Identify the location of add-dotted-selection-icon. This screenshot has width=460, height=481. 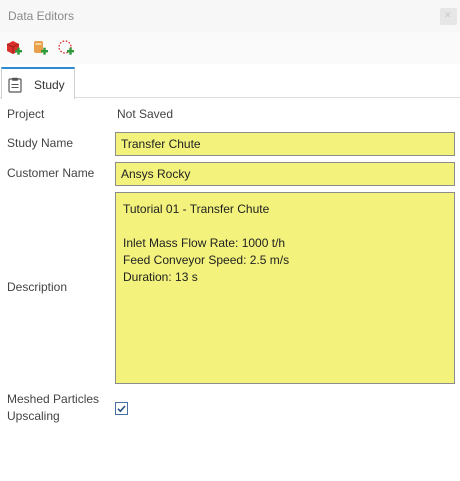
(66, 48).